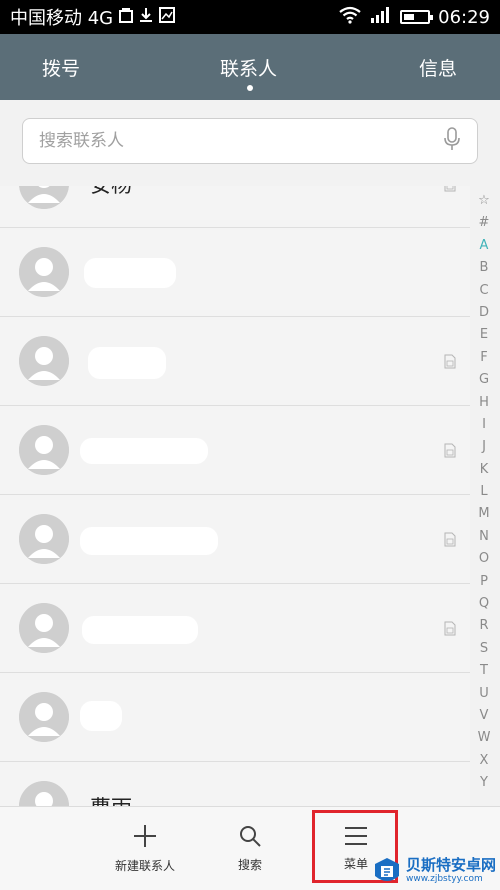  Describe the element at coordinates (484, 738) in the screenshot. I see `index-letter: W` at that location.